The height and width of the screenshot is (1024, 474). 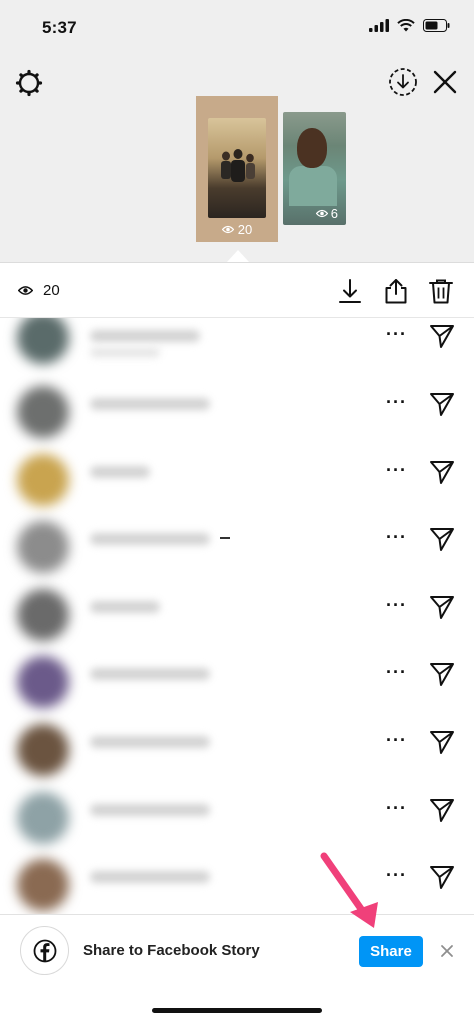 I want to click on status-icons, so click(x=409, y=25).